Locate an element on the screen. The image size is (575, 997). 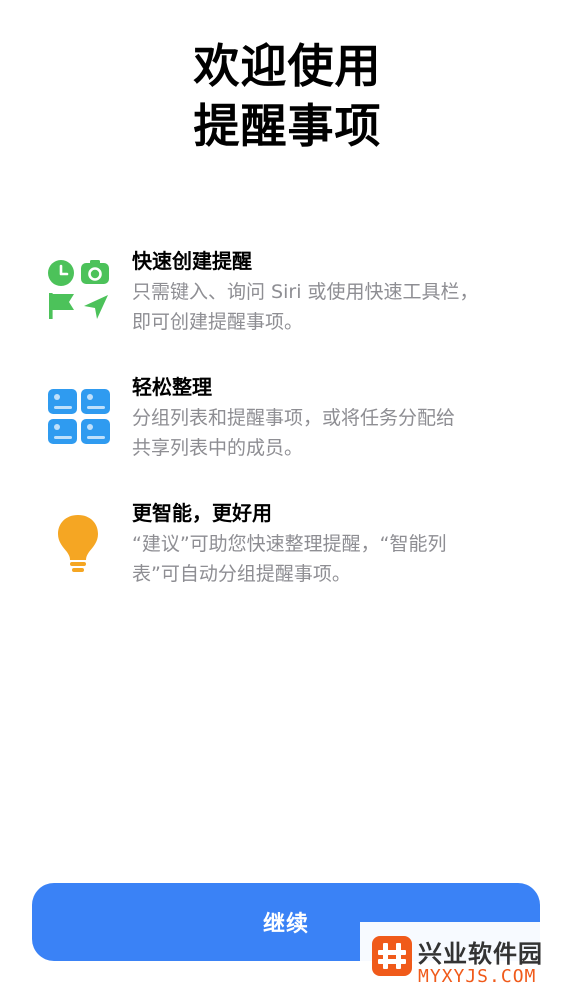
feature-organize: 轻松整理 分组列表和提醒事项，或将任务分配给 共享列表中的成员。 is located at coordinates (287, 428).